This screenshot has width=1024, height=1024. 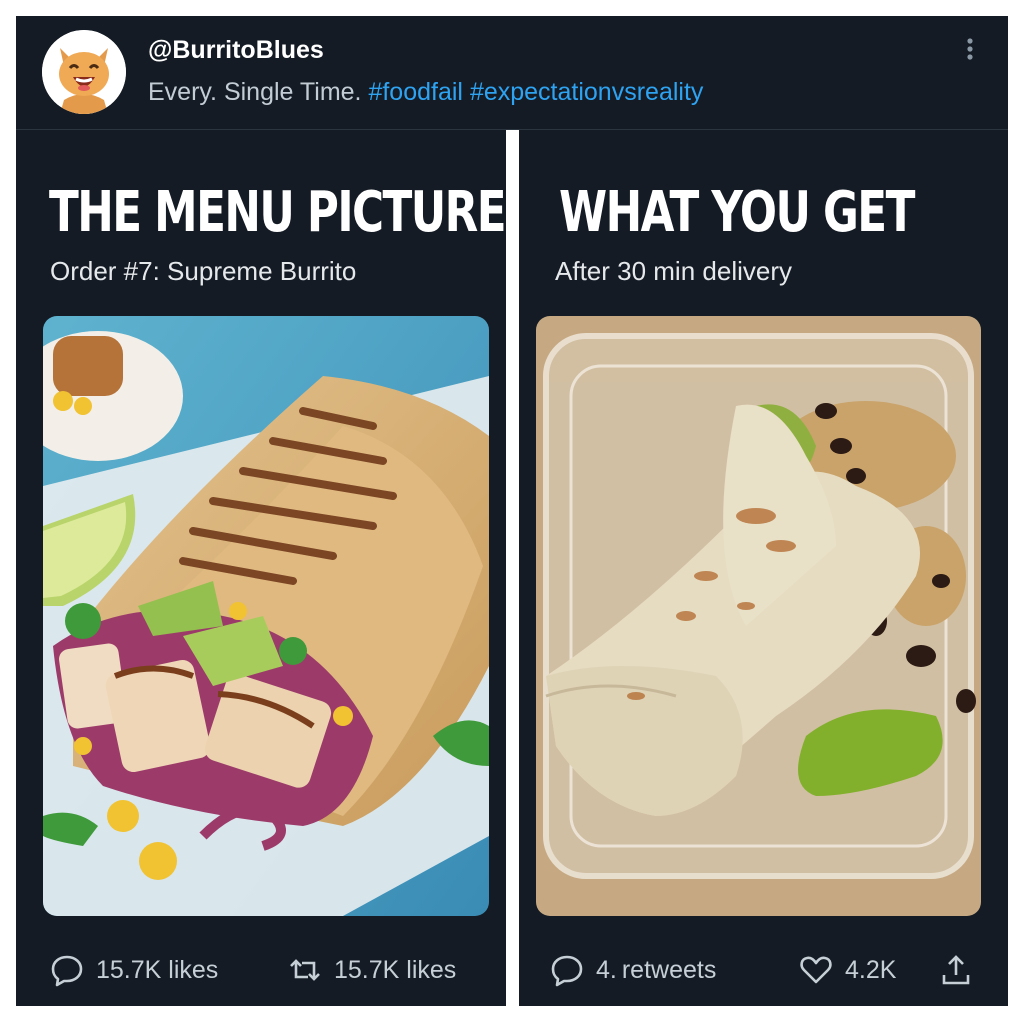 I want to click on share-icon, so click(x=956, y=970).